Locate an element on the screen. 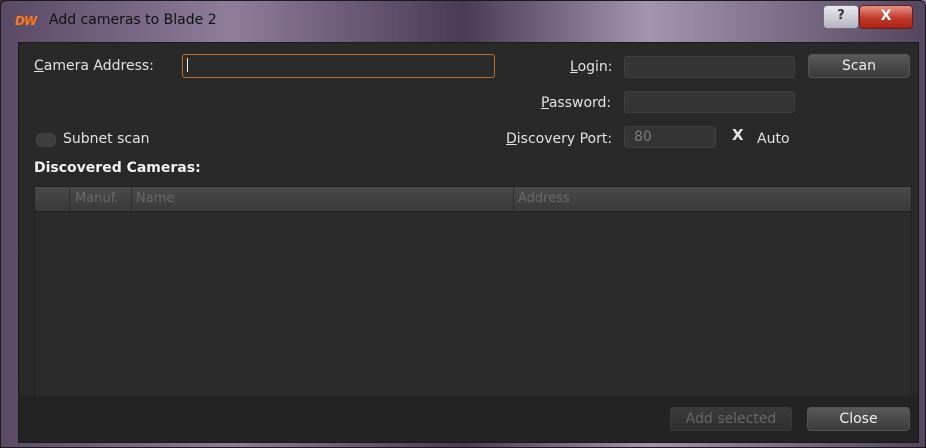 This screenshot has width=926, height=448. column-header-address: Address is located at coordinates (544, 199).